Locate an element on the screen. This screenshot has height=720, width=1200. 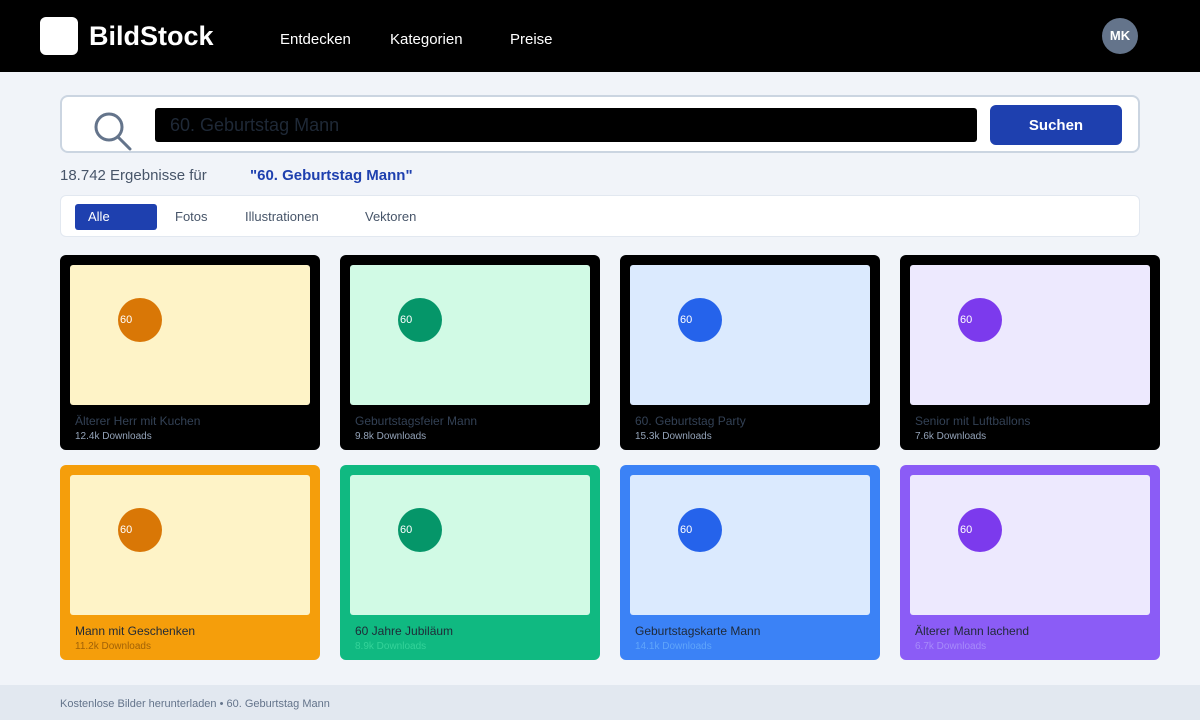
search-input is located at coordinates (566, 125).